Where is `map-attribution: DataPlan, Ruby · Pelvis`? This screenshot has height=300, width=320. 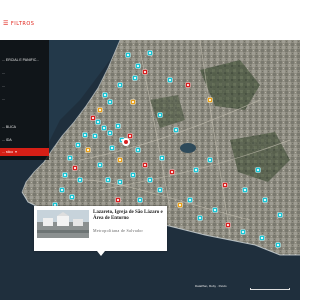
map-attribution: DataPlan, Ruby · Pelvis is located at coordinates (211, 286).